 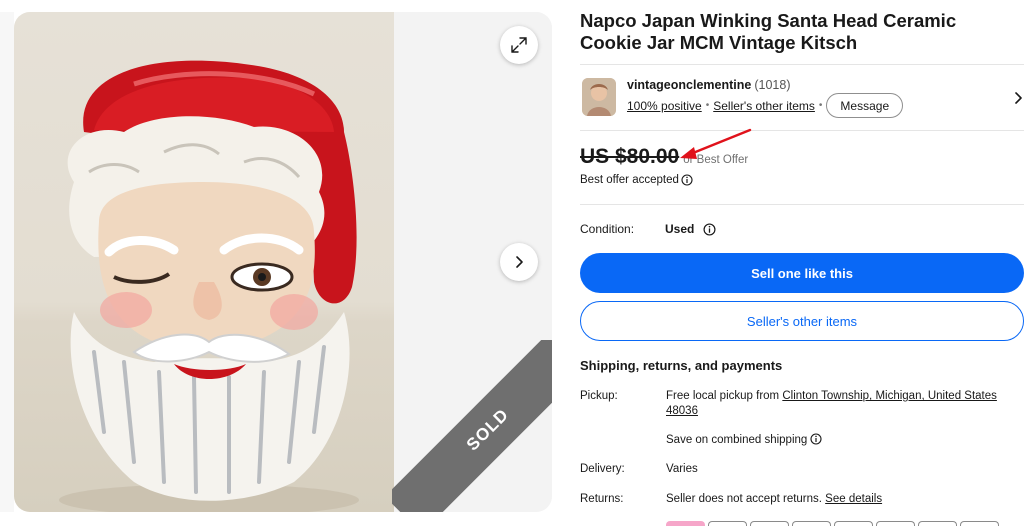 I want to click on sell-one-like-this-button: Sell one like this, so click(x=802, y=273).